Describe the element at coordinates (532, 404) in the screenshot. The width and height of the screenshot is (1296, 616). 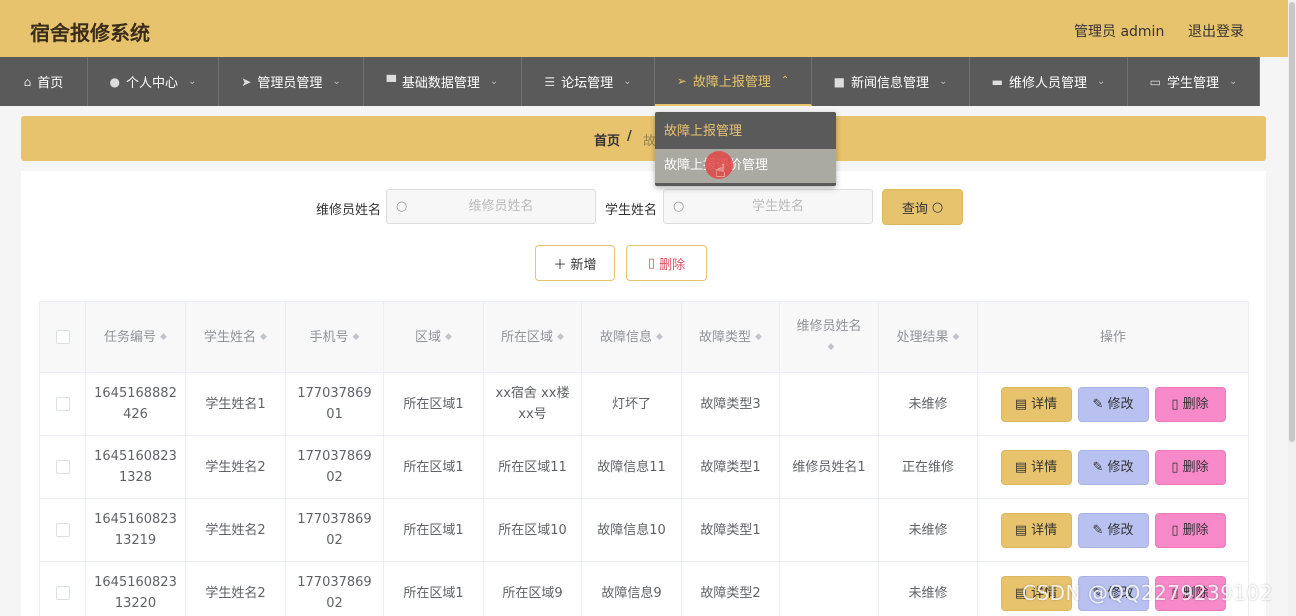
I see `location-cell: xx宿舍 xx楼 xx号` at that location.